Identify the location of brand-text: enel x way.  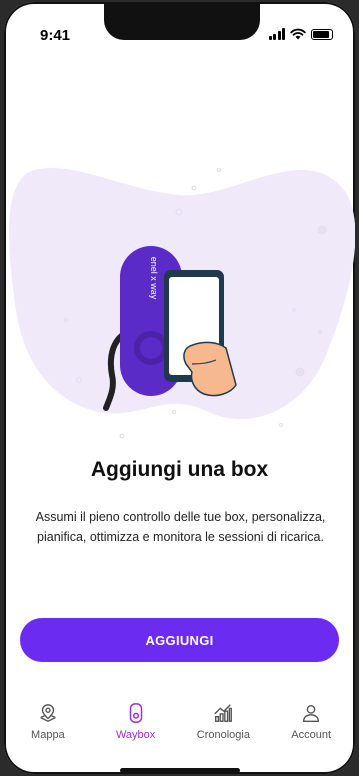
(154, 278).